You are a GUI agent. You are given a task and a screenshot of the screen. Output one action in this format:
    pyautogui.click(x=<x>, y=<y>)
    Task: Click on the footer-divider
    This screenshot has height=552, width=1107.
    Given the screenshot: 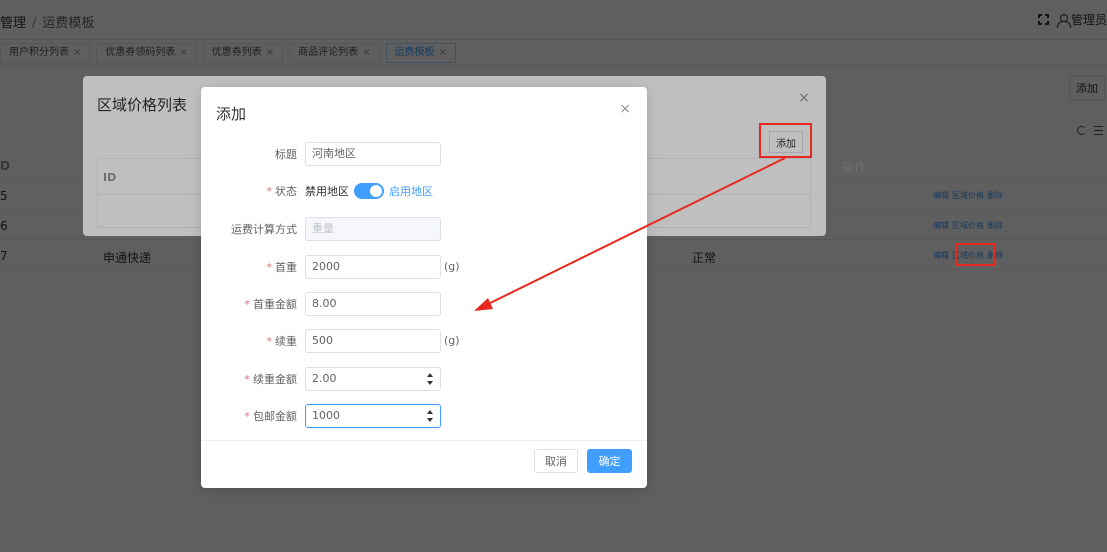 What is the action you would take?
    pyautogui.click(x=424, y=440)
    